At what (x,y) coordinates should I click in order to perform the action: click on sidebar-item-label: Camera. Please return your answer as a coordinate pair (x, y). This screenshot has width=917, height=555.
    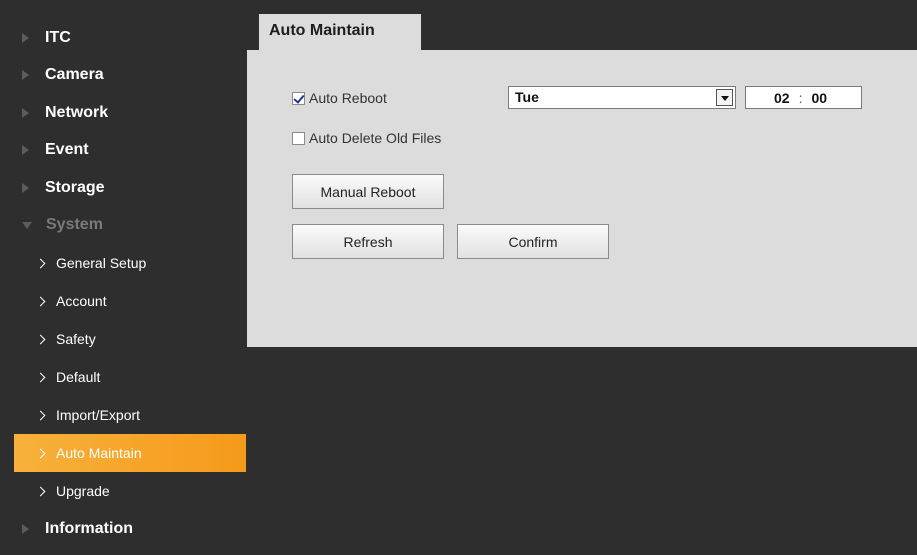
    Looking at the image, I should click on (74, 75).